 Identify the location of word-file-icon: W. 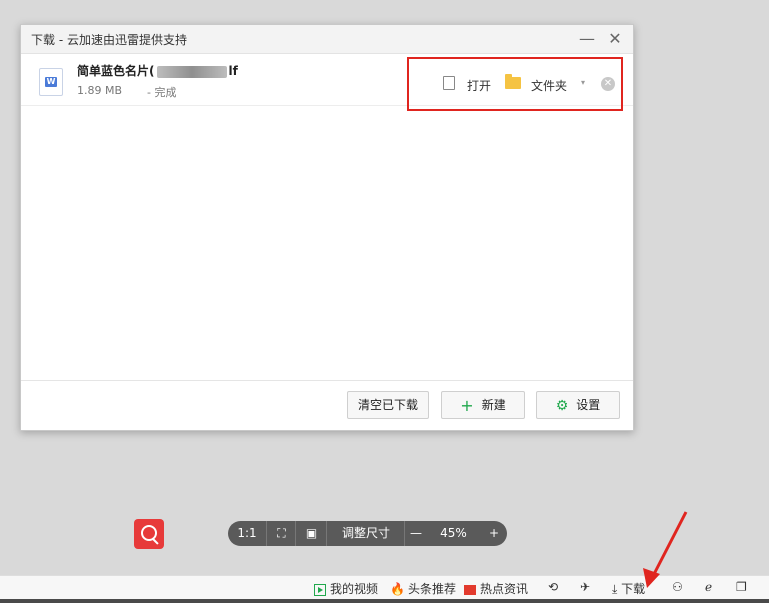
(51, 82).